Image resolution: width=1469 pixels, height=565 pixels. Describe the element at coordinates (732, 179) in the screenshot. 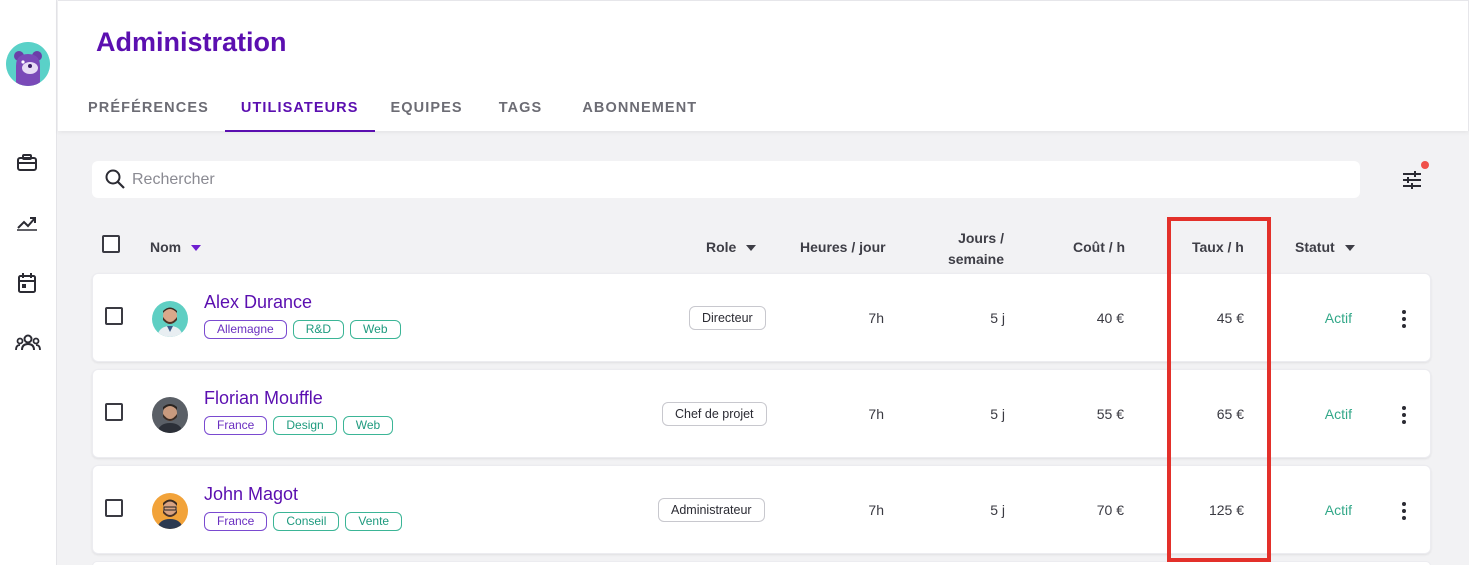

I see `search-input` at that location.